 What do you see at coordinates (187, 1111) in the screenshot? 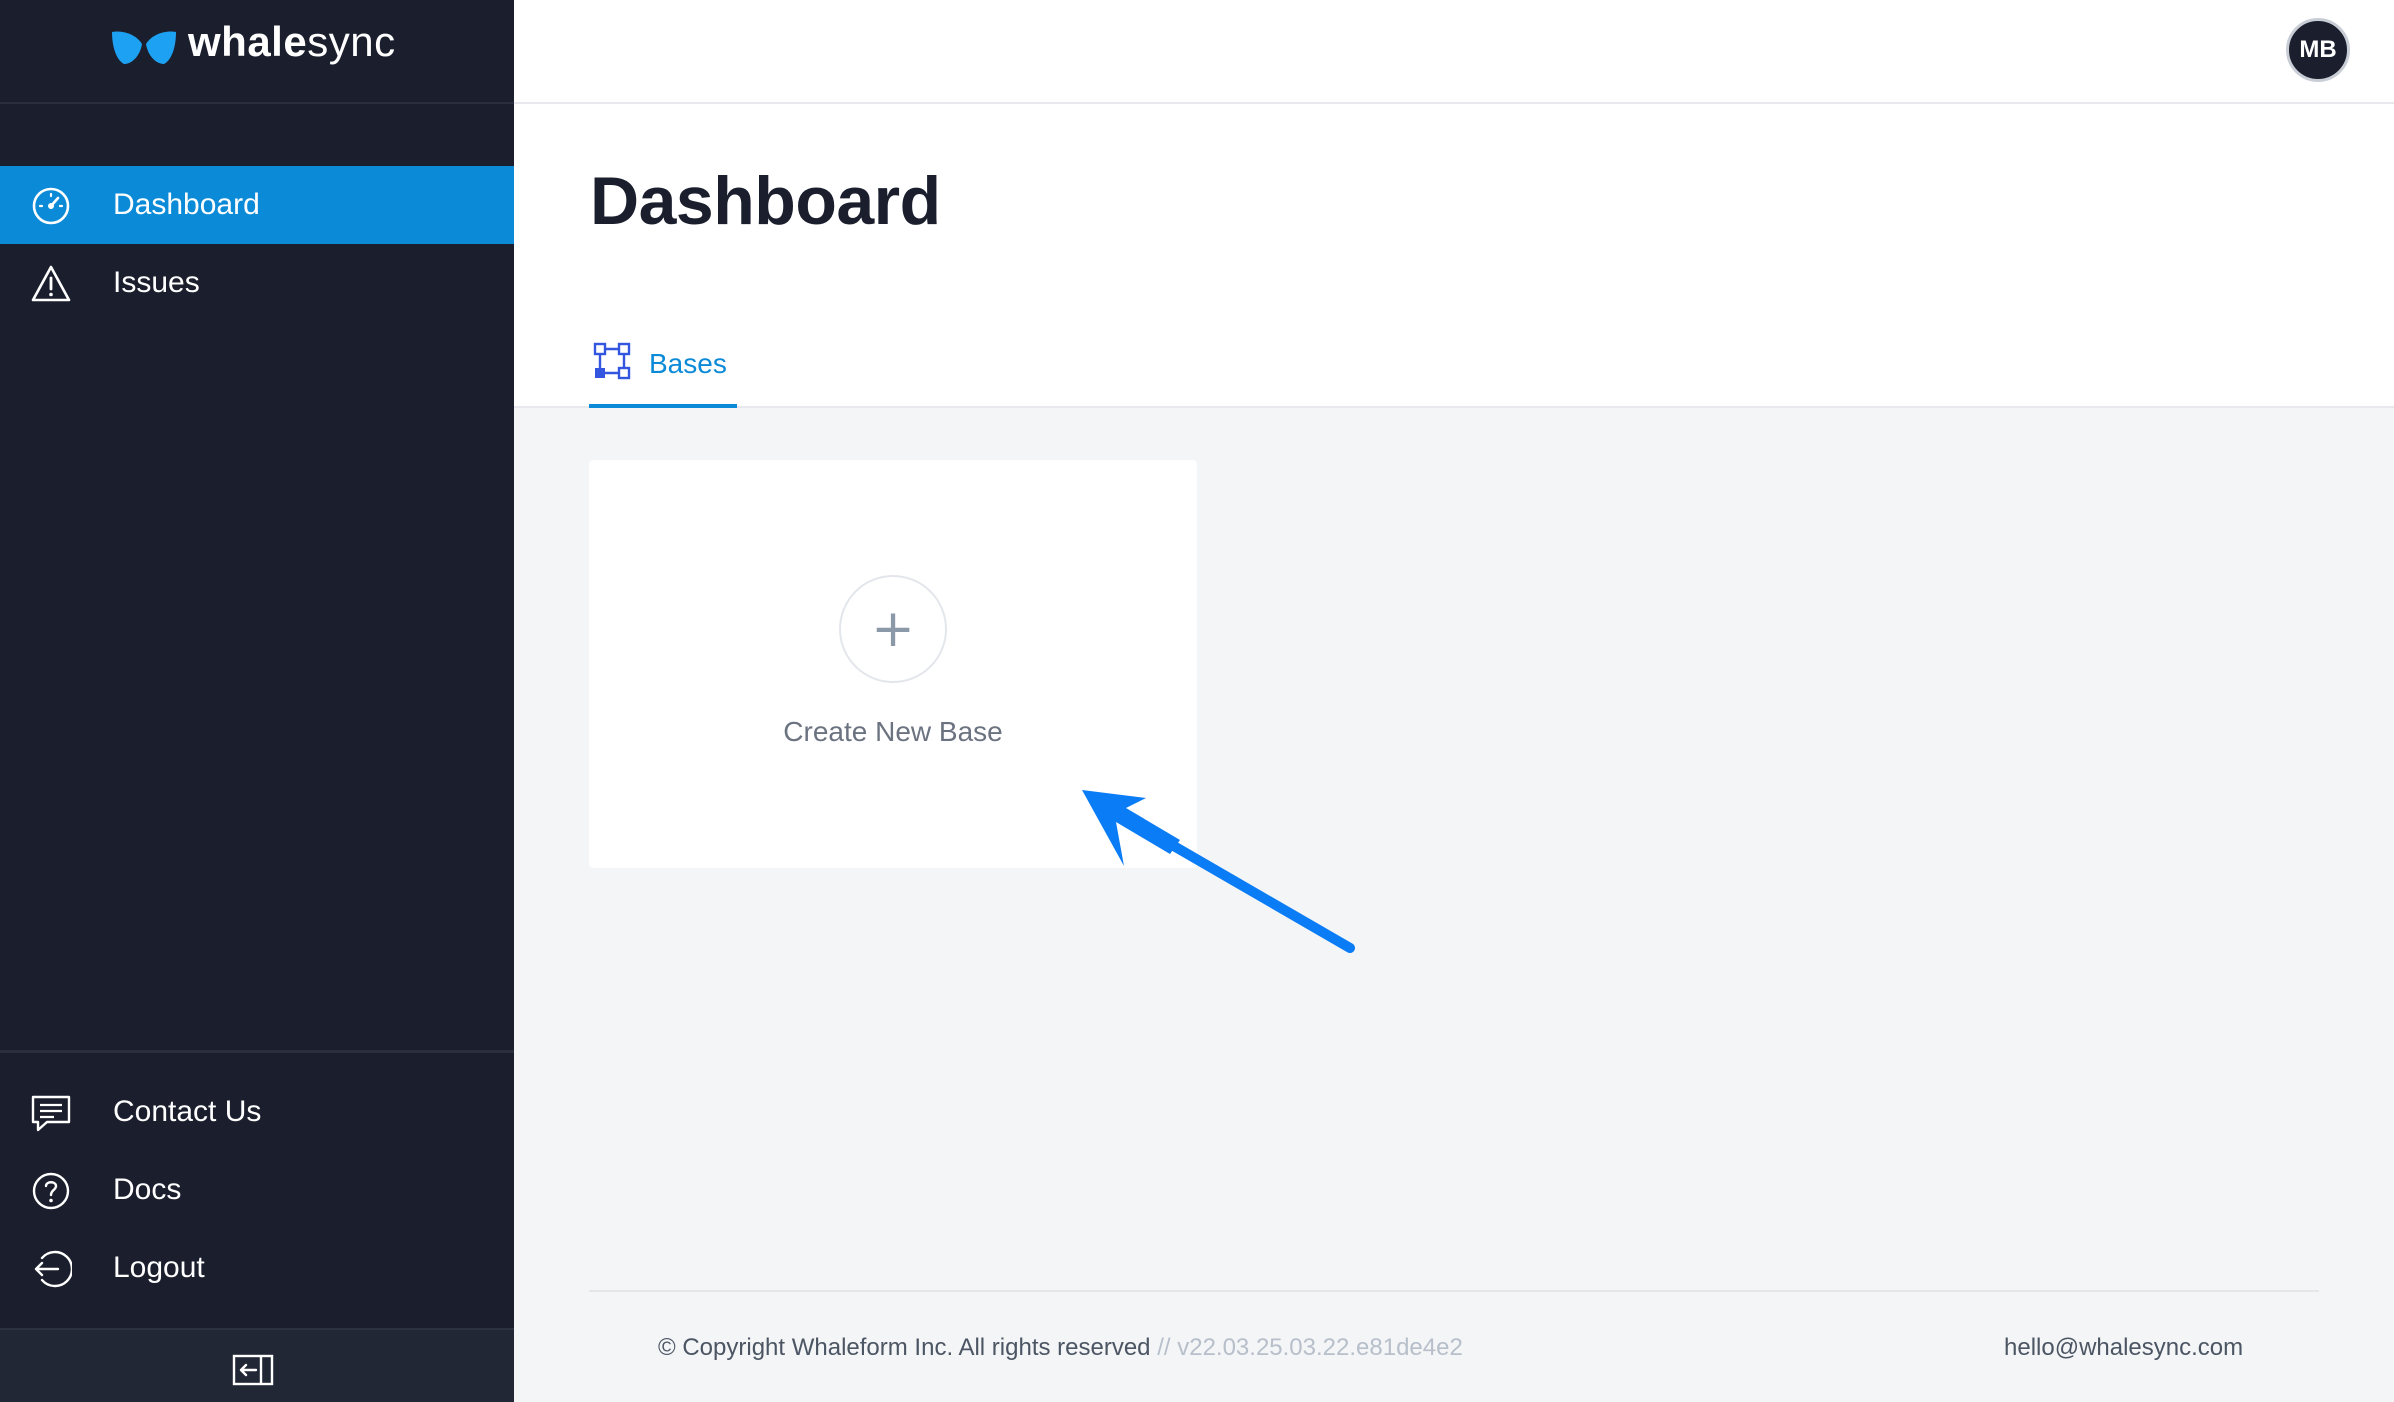
I see `sidebar-item-label: Contact Us` at bounding box center [187, 1111].